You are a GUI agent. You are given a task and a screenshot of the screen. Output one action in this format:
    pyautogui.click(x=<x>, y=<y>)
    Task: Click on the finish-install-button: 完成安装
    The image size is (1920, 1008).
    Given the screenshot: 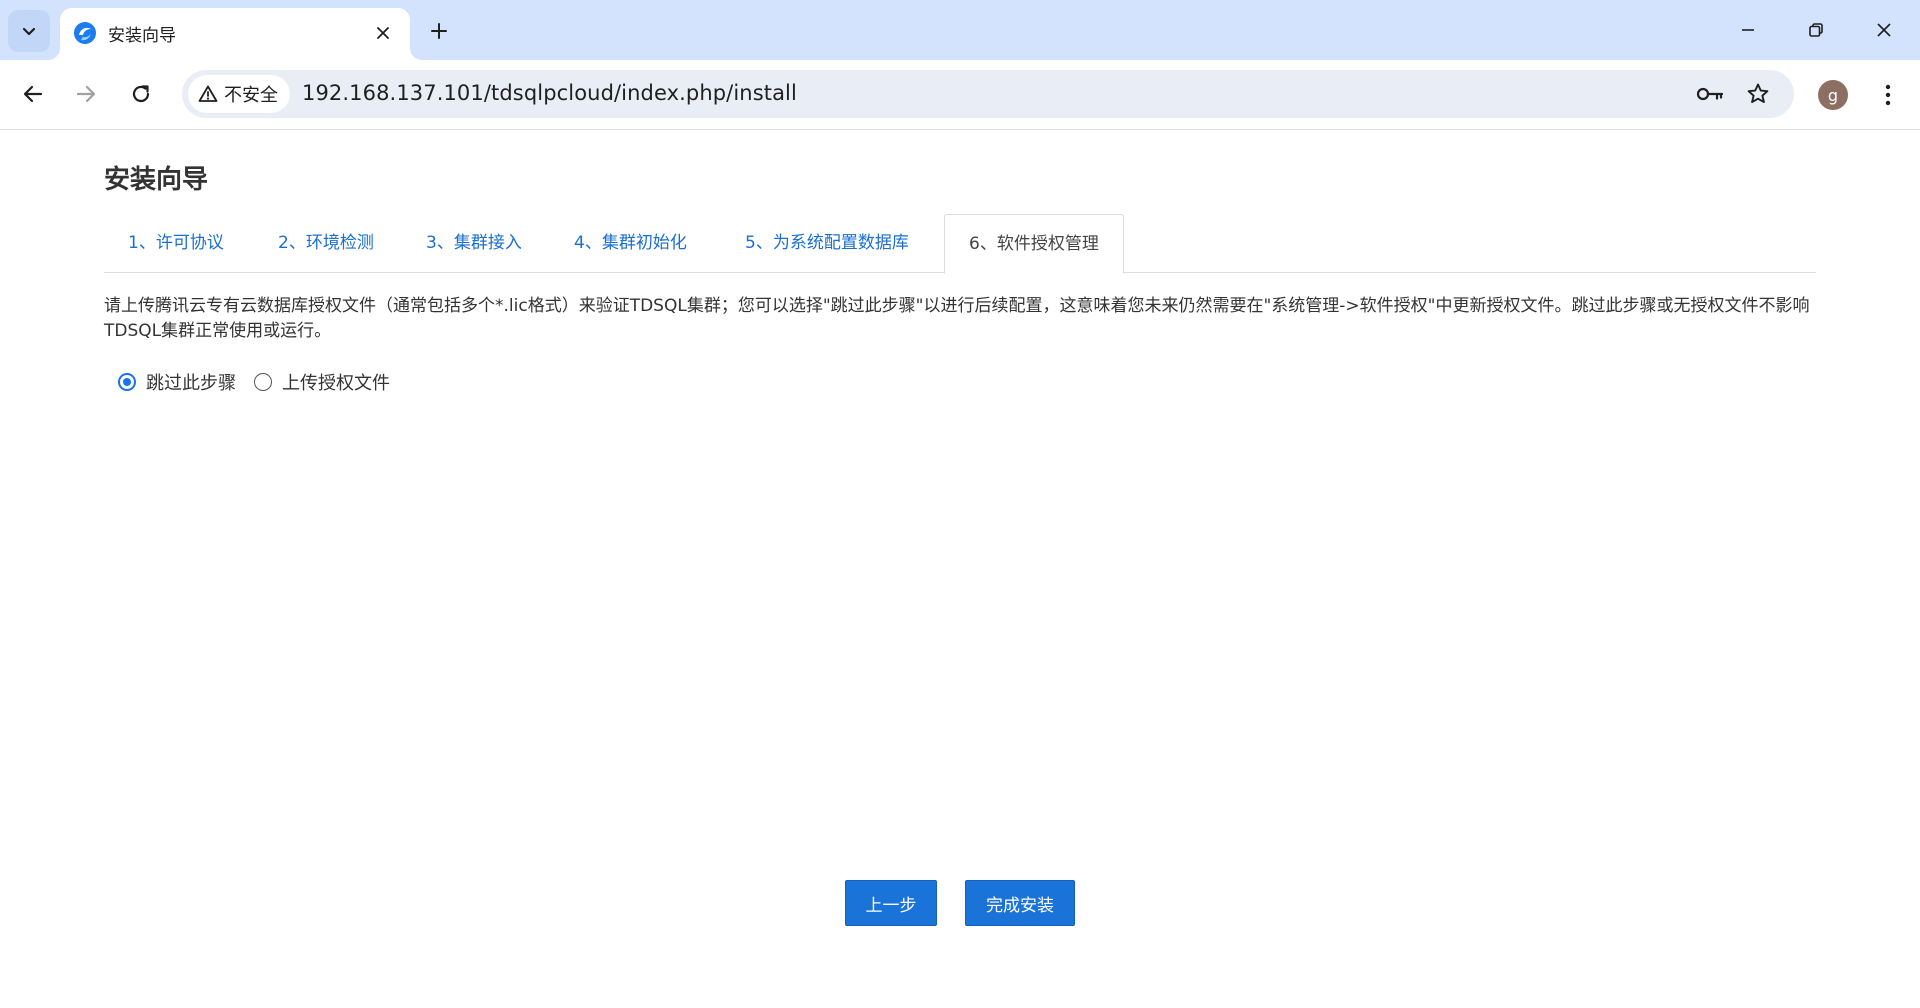 What is the action you would take?
    pyautogui.click(x=1020, y=903)
    